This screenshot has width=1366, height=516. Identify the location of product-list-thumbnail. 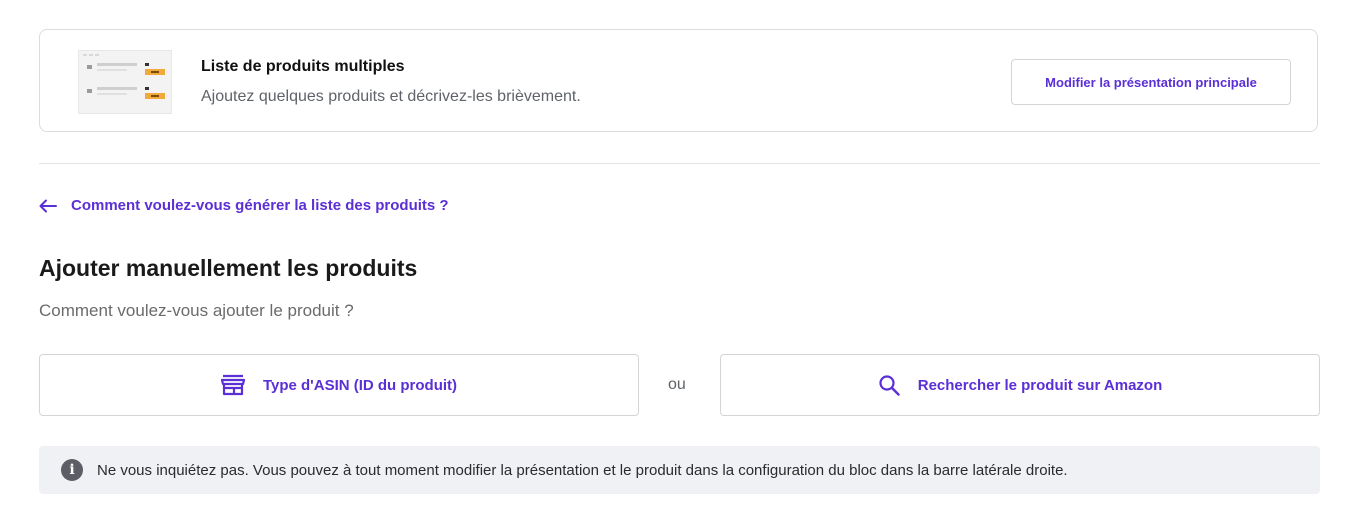
(125, 82).